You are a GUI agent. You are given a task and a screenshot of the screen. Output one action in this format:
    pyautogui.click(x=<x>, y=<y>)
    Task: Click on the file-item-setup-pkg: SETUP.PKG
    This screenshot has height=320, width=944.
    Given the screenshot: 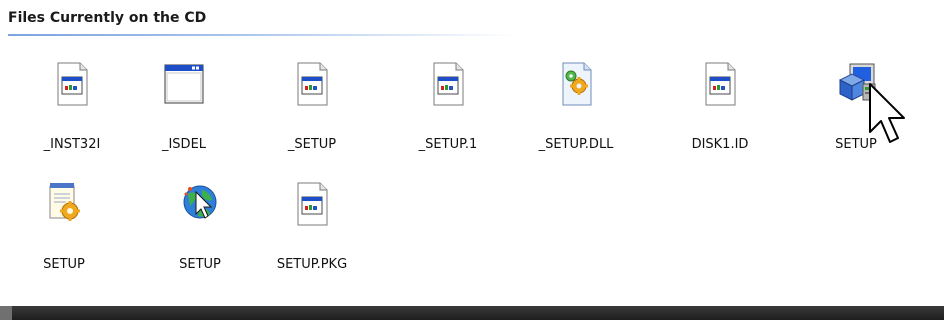 What is the action you would take?
    pyautogui.click(x=312, y=230)
    